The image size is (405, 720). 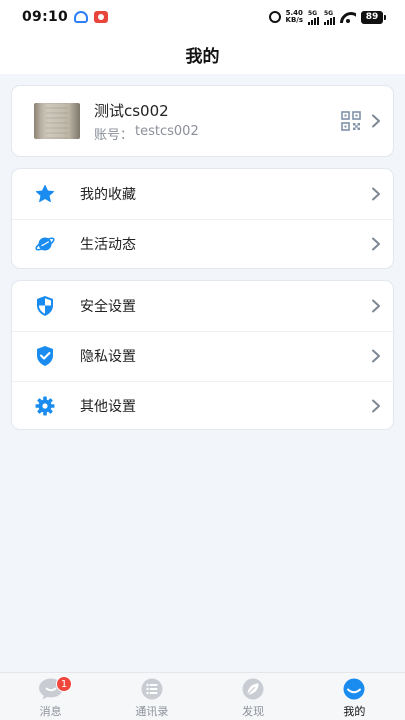 I want to click on app-notification-icon, so click(x=81, y=17).